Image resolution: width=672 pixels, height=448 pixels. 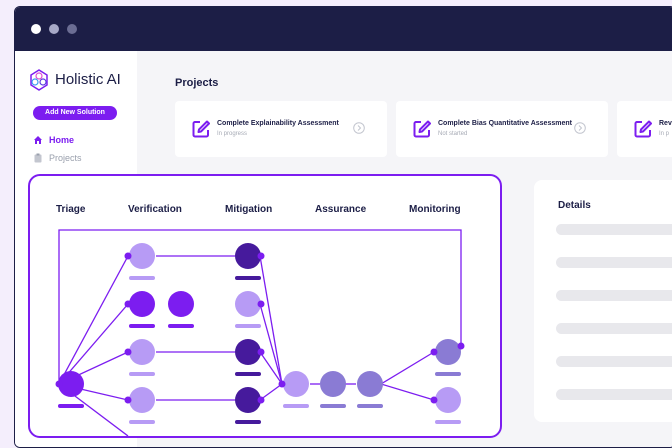 I want to click on project-card-status: In progress, so click(x=232, y=134).